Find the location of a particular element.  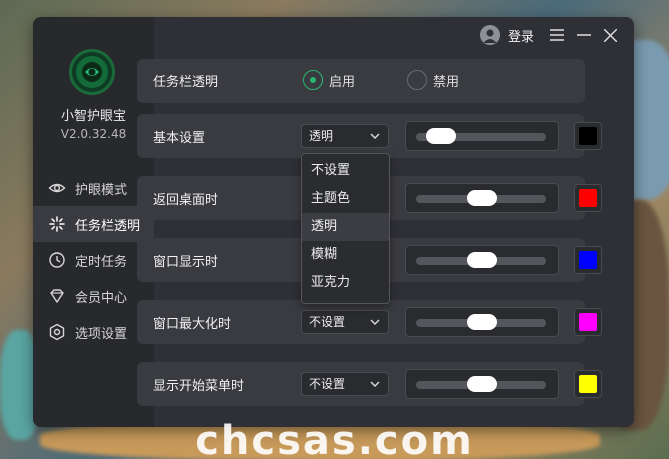

eye-logo-icon is located at coordinates (92, 72).